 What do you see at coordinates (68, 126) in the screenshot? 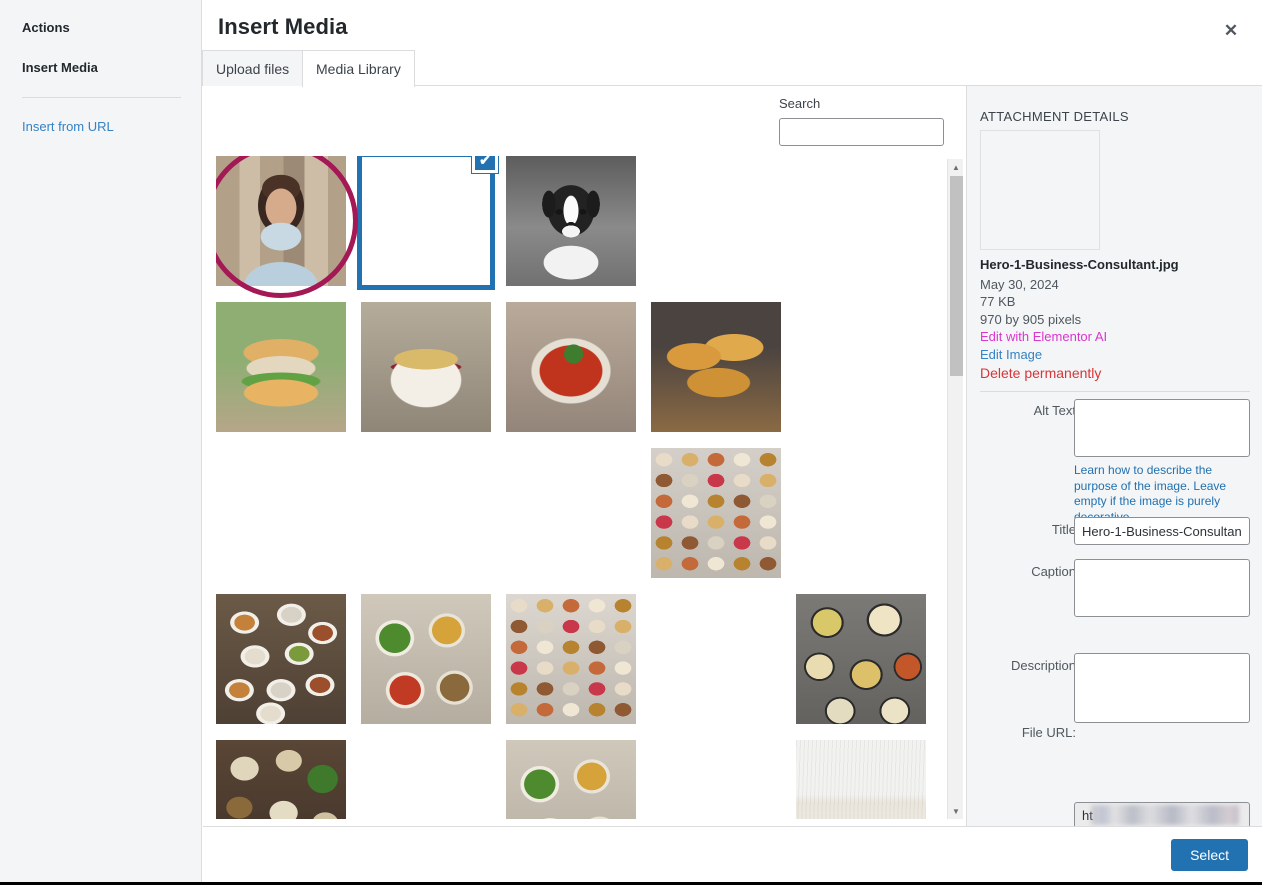
I see `sidebar-item-insert-from-url: Insert from URL` at bounding box center [68, 126].